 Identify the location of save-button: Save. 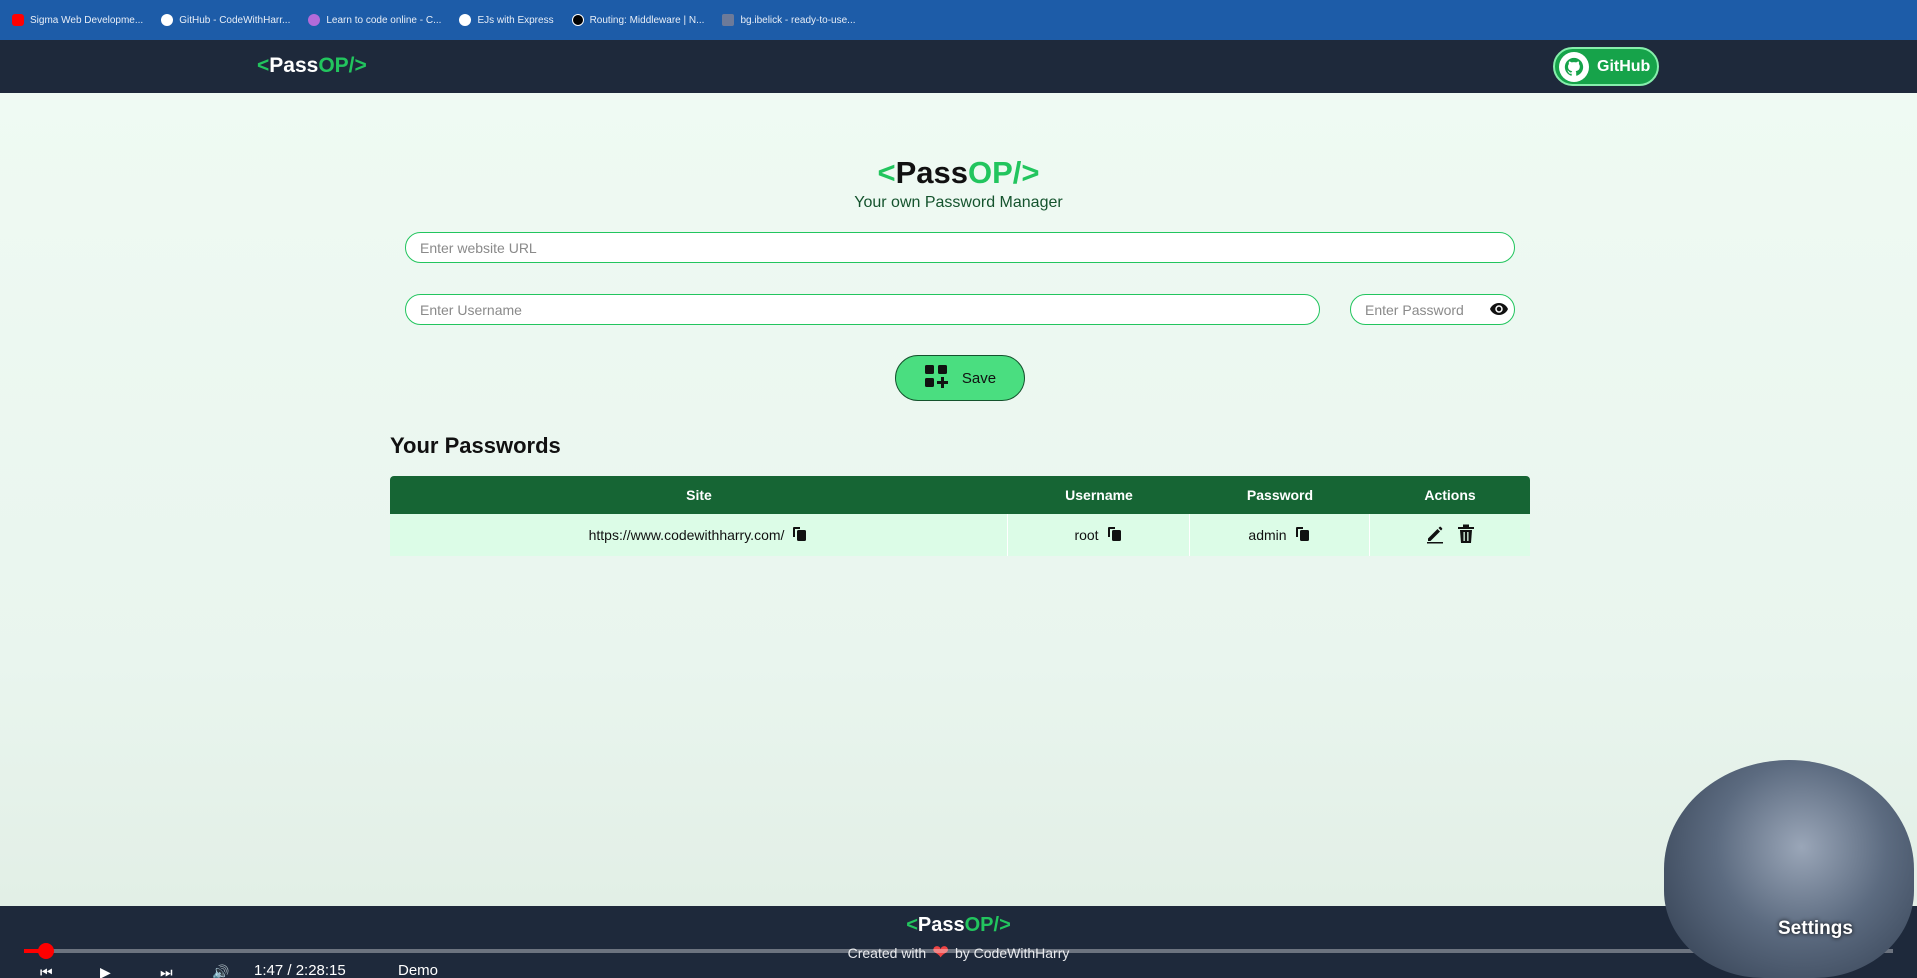
(960, 378).